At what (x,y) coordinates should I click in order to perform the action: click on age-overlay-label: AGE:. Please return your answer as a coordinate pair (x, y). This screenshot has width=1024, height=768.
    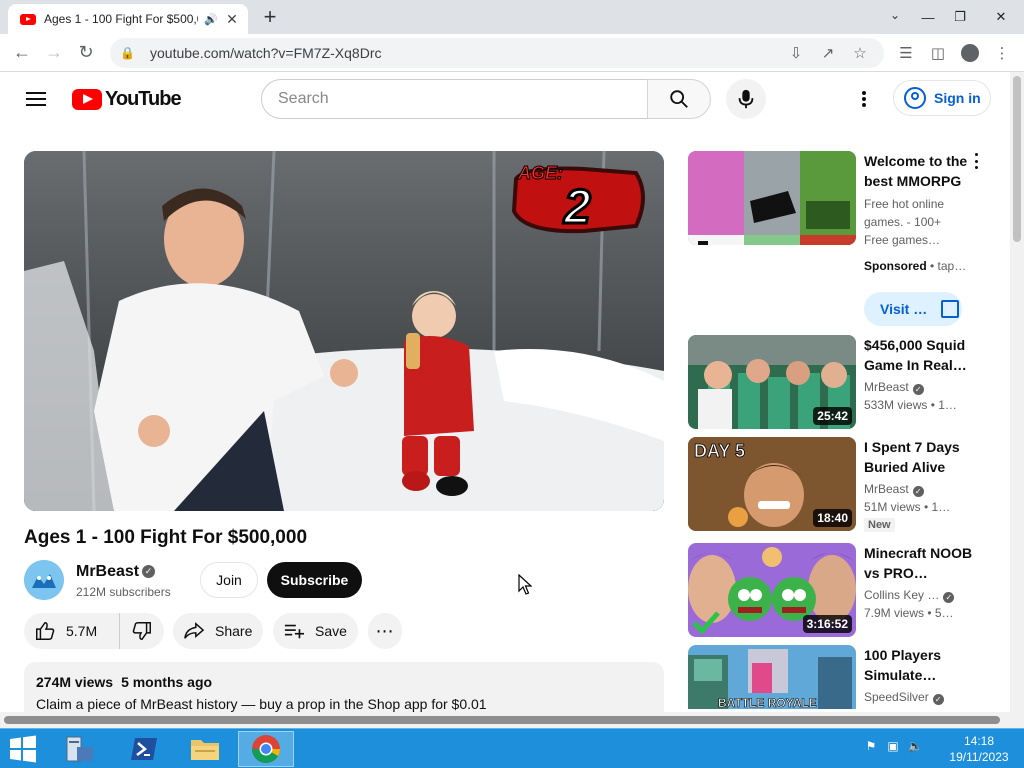
    Looking at the image, I should click on (540, 173).